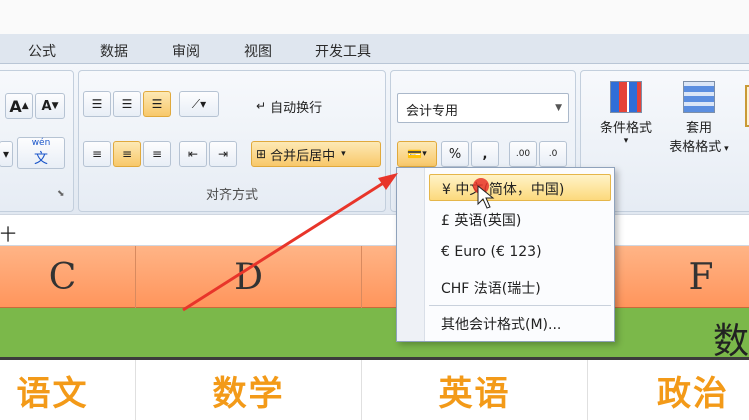 The height and width of the screenshot is (420, 749). I want to click on table-format-button: 套用 表格格式 ▾, so click(699, 126).